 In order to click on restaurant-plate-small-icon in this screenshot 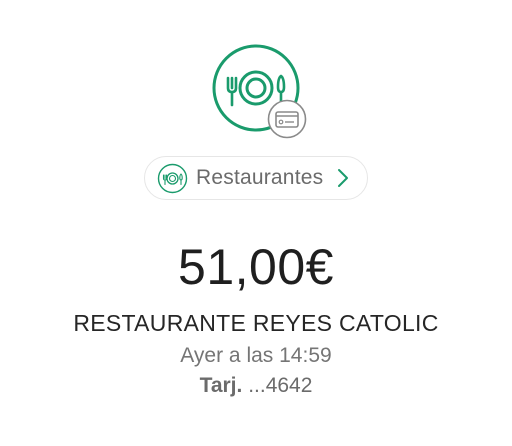, I will do `click(172, 178)`.